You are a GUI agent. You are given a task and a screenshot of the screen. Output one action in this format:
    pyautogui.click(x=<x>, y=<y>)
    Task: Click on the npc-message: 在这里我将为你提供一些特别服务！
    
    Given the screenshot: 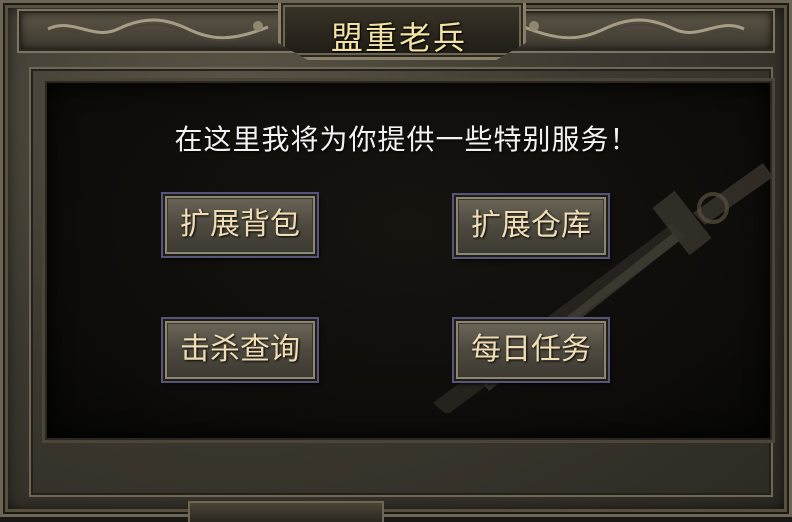 What is the action you would take?
    pyautogui.click(x=406, y=139)
    